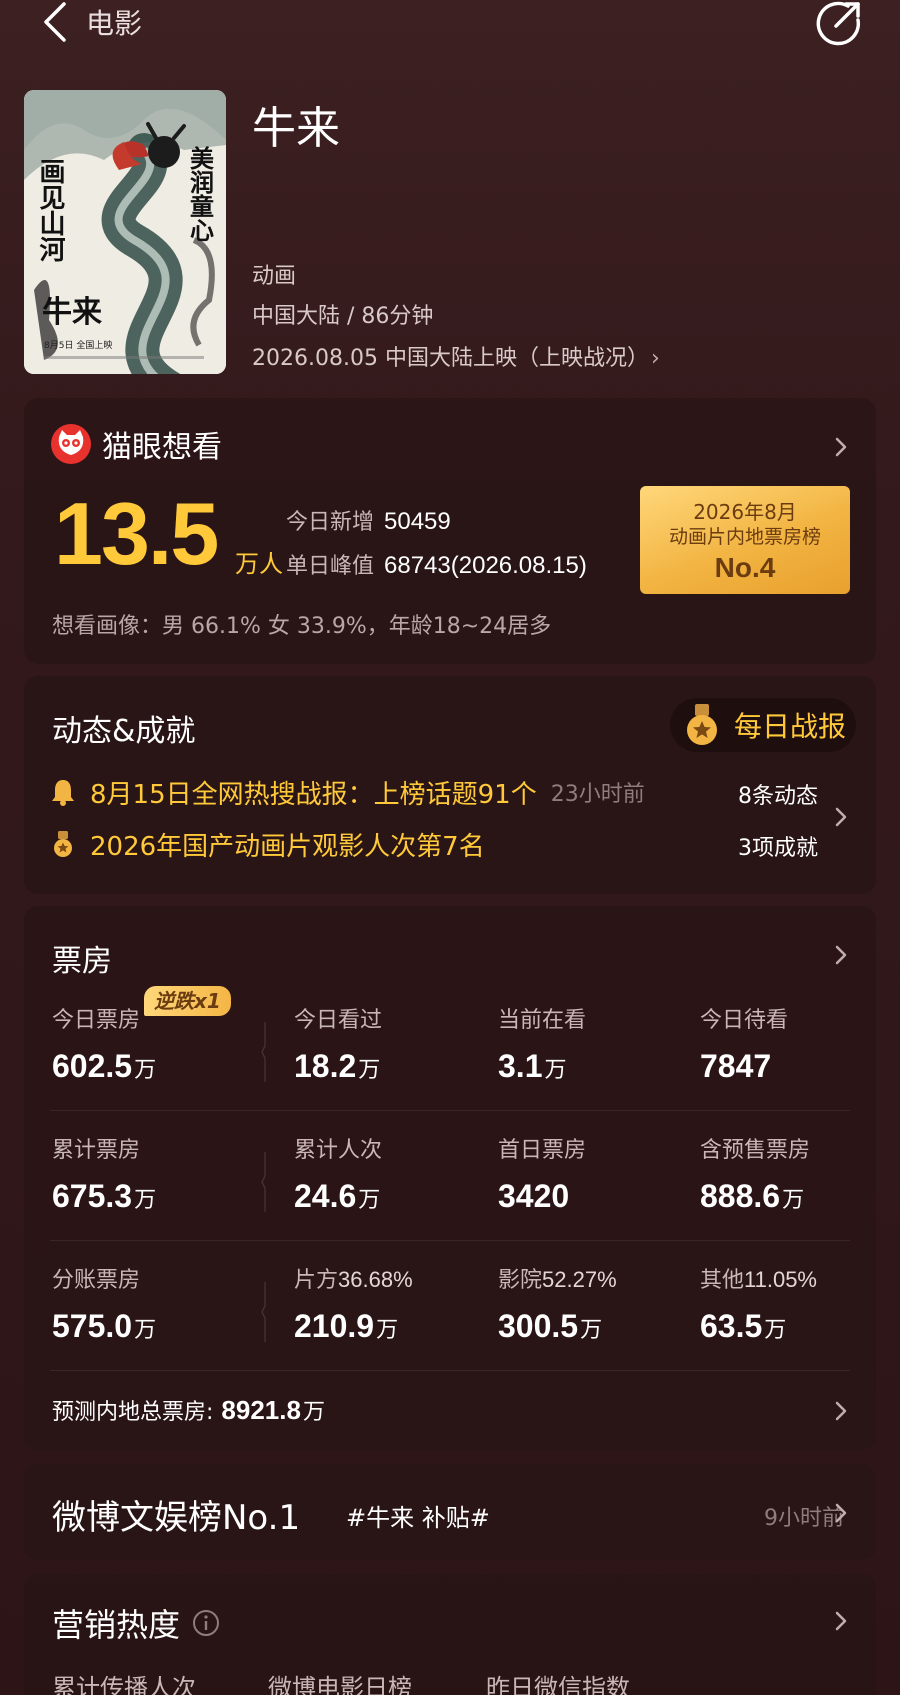  What do you see at coordinates (96, 1020) in the screenshot?
I see `stat-label: 今日票房` at bounding box center [96, 1020].